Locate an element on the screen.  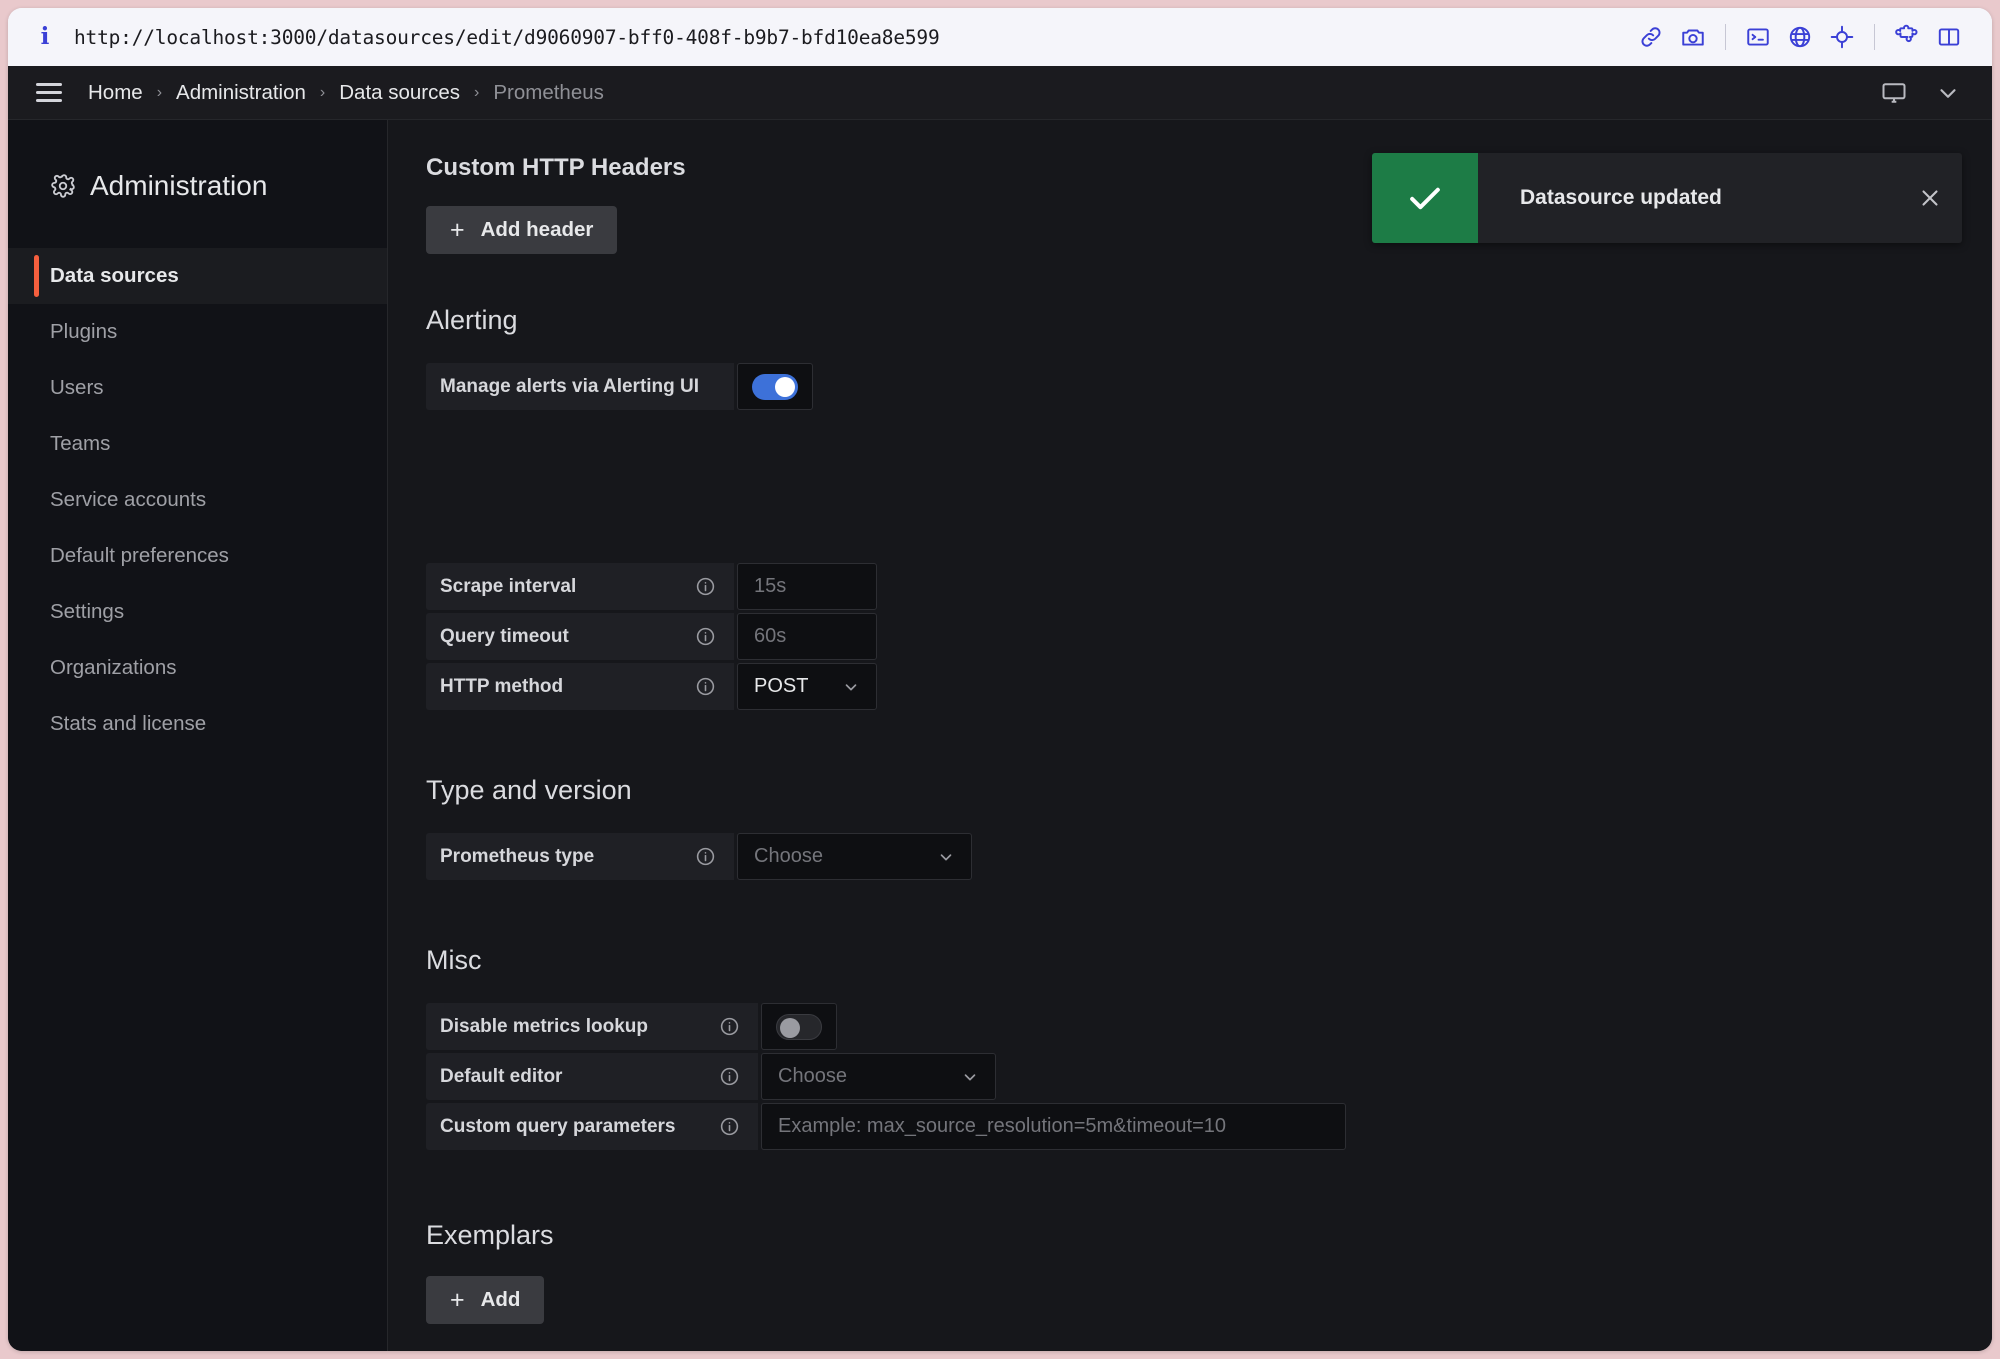
alerting-section: Alerting Manage alerts via Alerting UI is located at coordinates (619, 359).